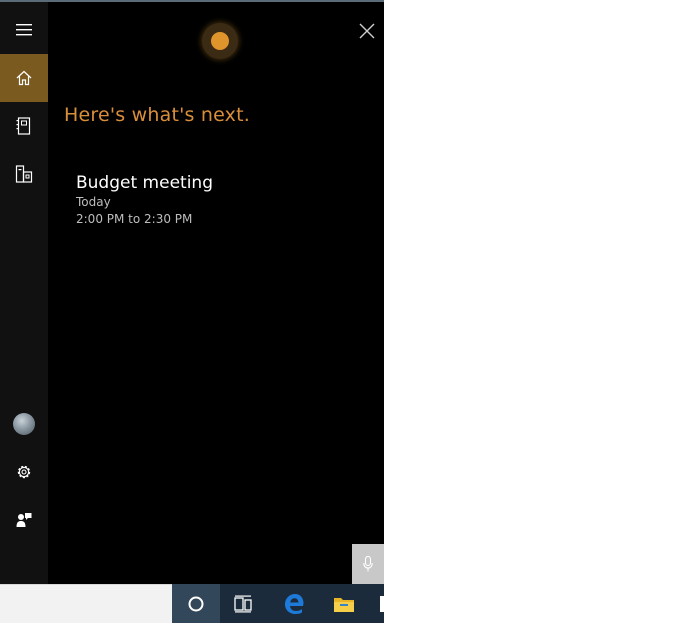 This screenshot has height=623, width=700. What do you see at coordinates (86, 603) in the screenshot?
I see `cortana-search-input` at bounding box center [86, 603].